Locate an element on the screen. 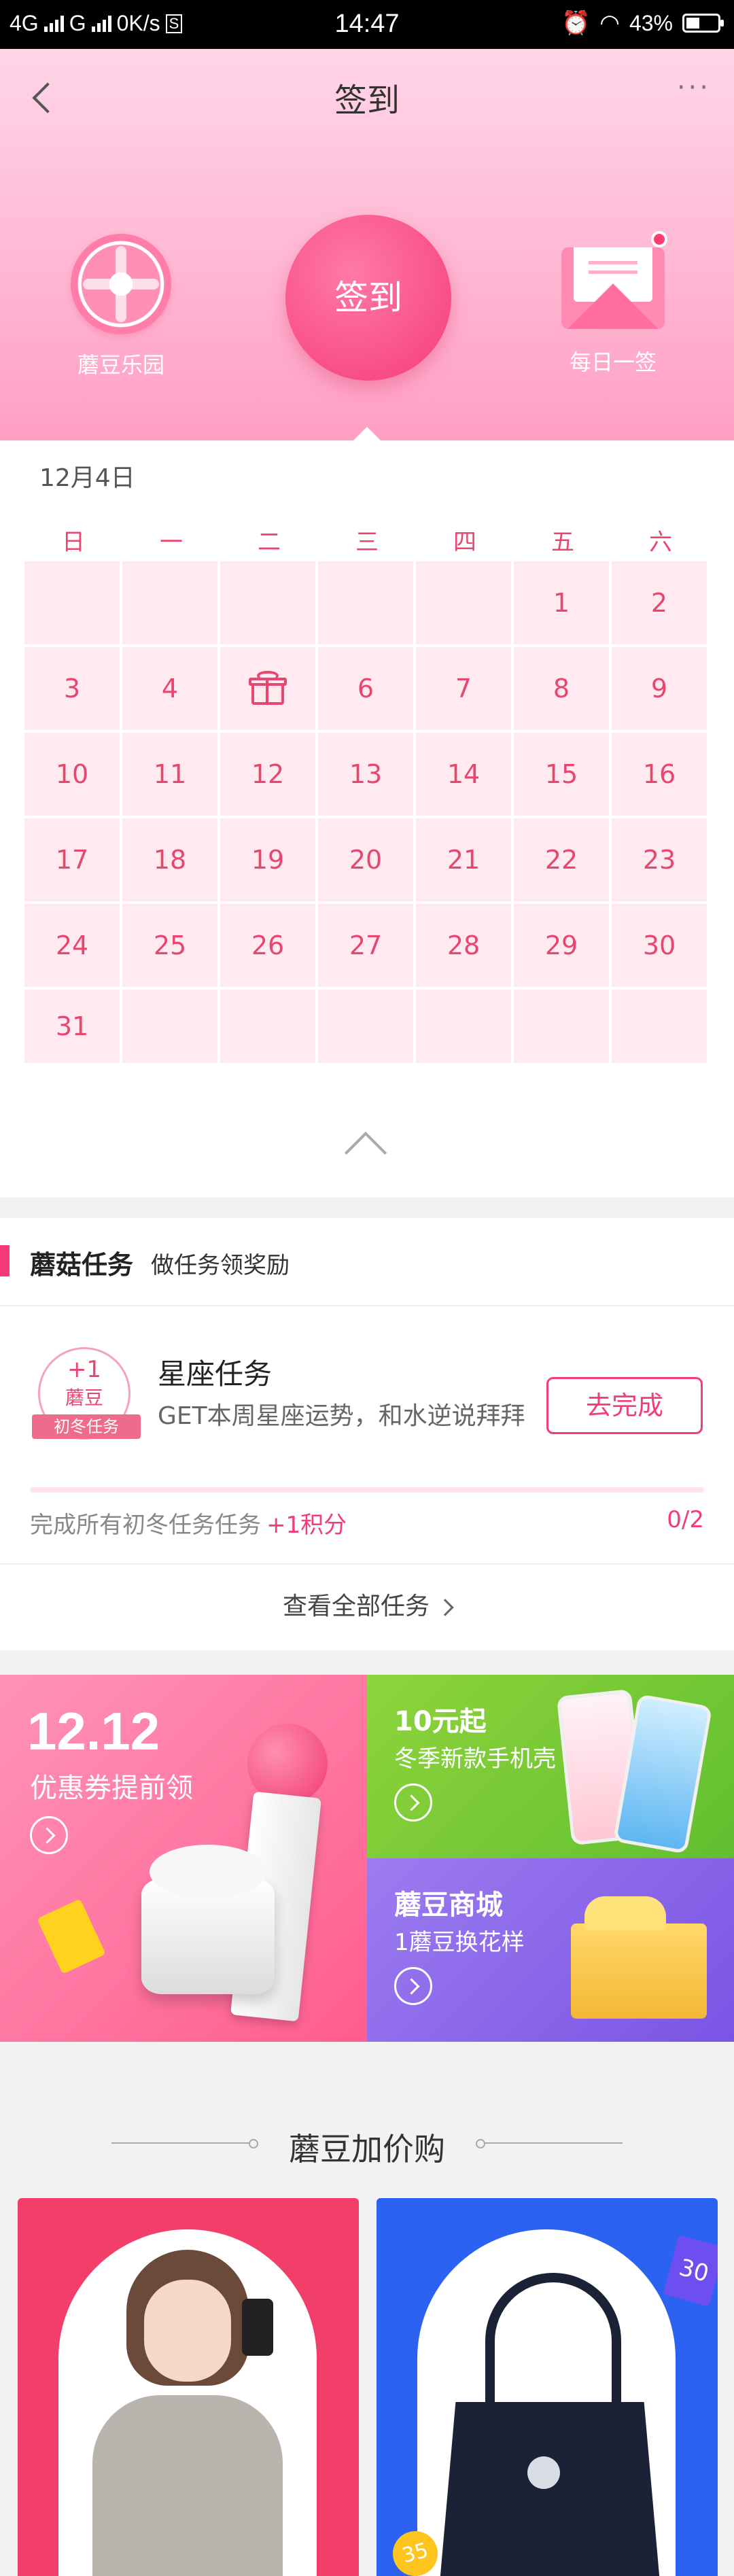 The width and height of the screenshot is (734, 2576). weekday-label: 二 is located at coordinates (269, 542).